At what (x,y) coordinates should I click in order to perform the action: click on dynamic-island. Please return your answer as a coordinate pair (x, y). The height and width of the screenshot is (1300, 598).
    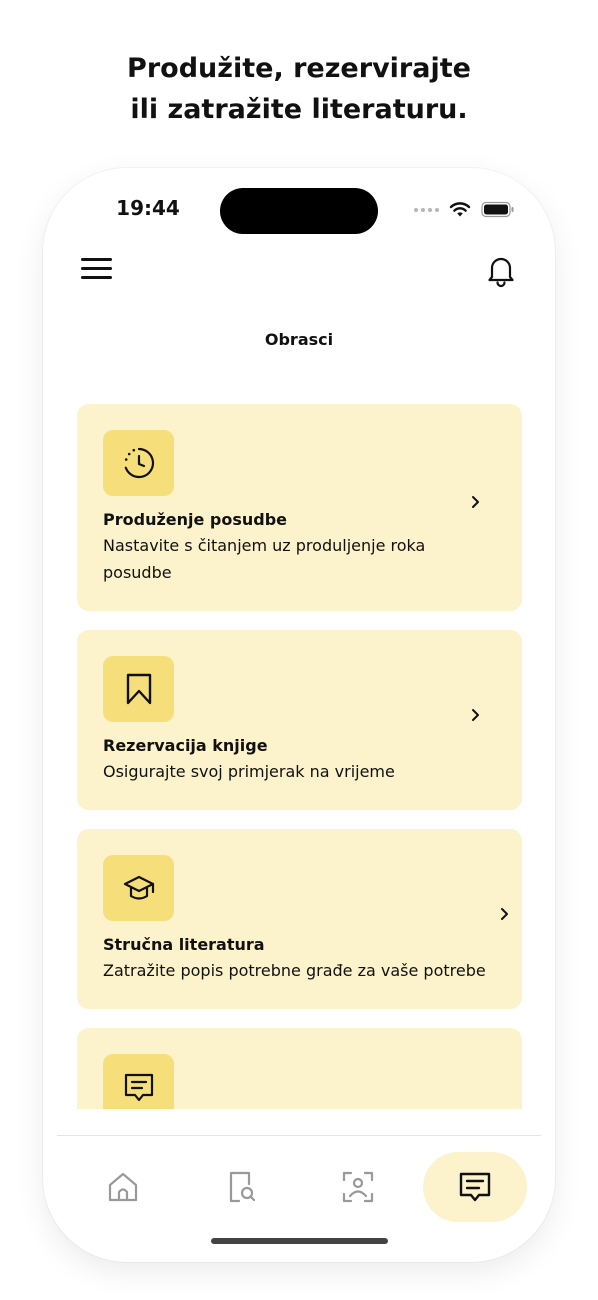
    Looking at the image, I should click on (299, 211).